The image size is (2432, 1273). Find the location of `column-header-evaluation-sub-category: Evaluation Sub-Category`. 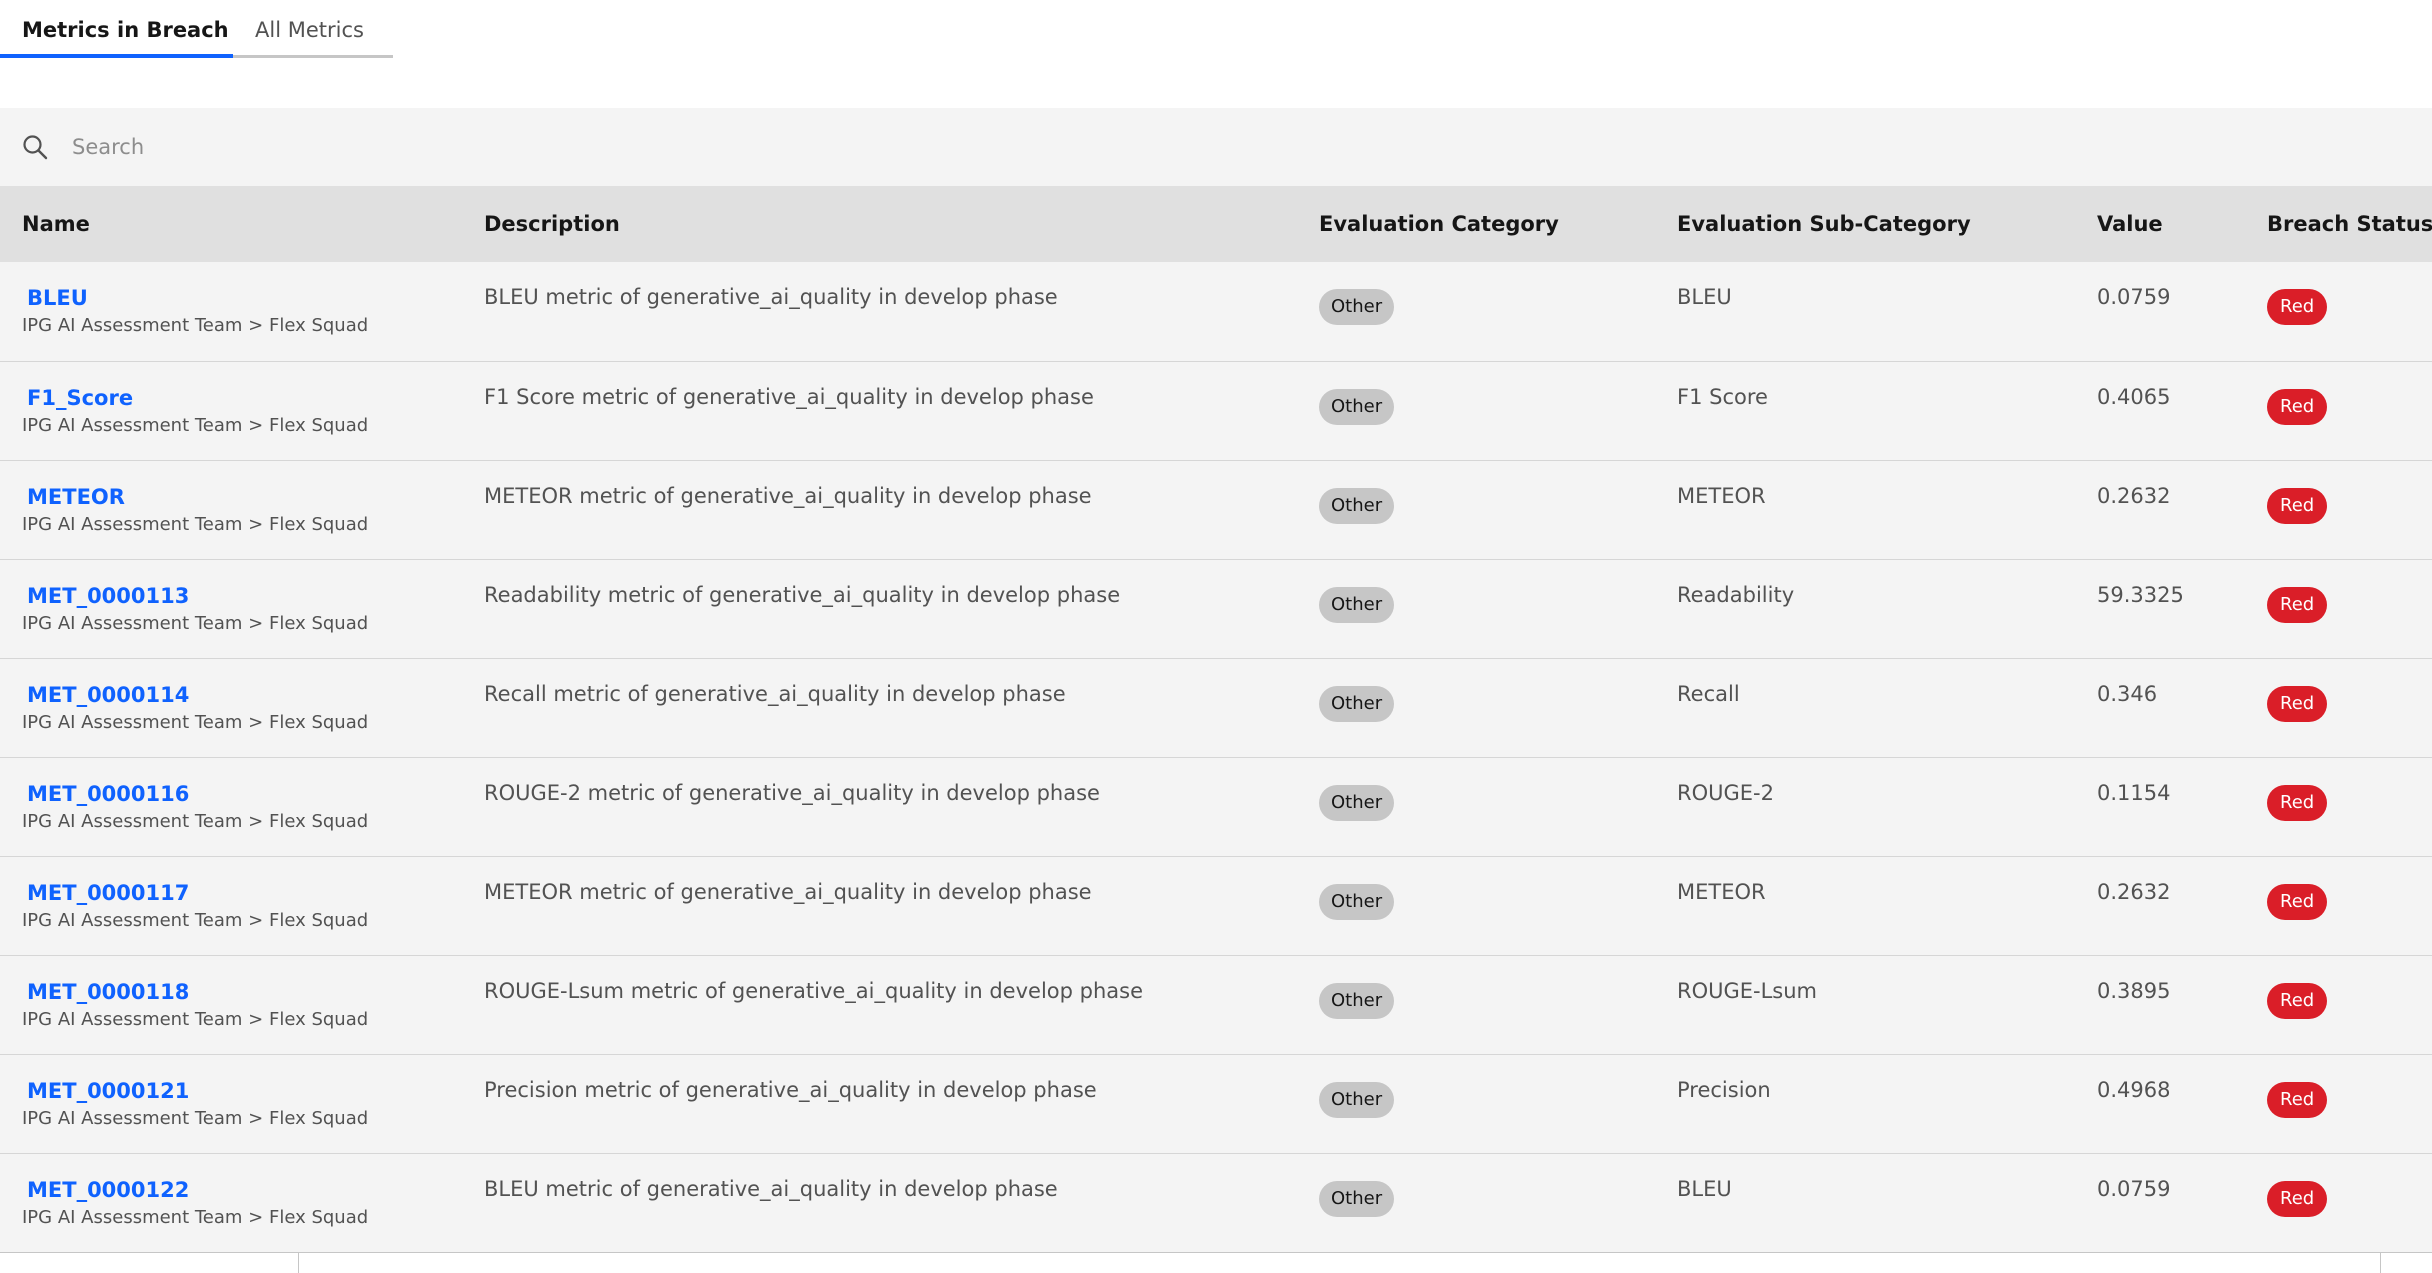

column-header-evaluation-sub-category: Evaluation Sub-Category is located at coordinates (1865, 224).